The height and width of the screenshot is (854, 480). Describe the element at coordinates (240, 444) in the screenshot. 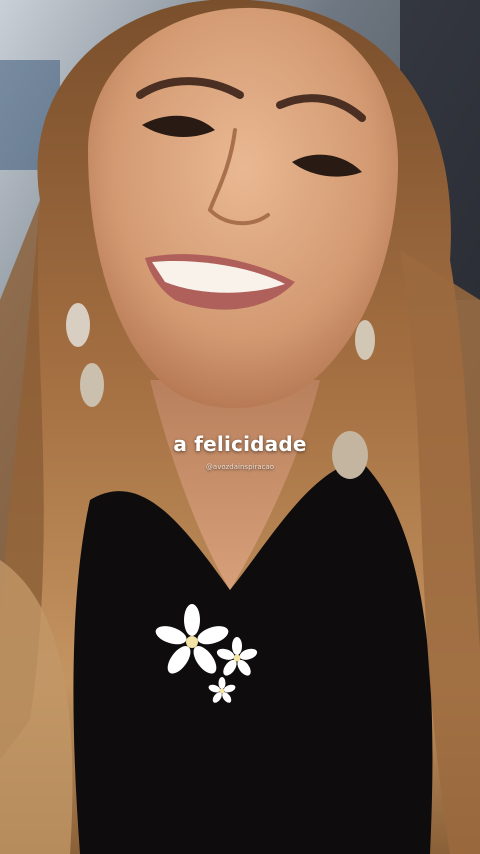

I see `story-caption: a felicidade` at that location.